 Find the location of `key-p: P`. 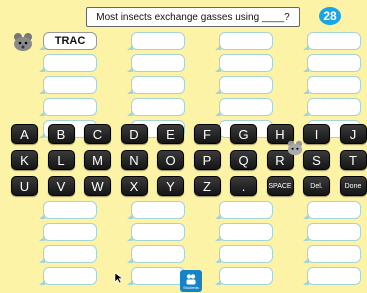

key-p: P is located at coordinates (207, 160).